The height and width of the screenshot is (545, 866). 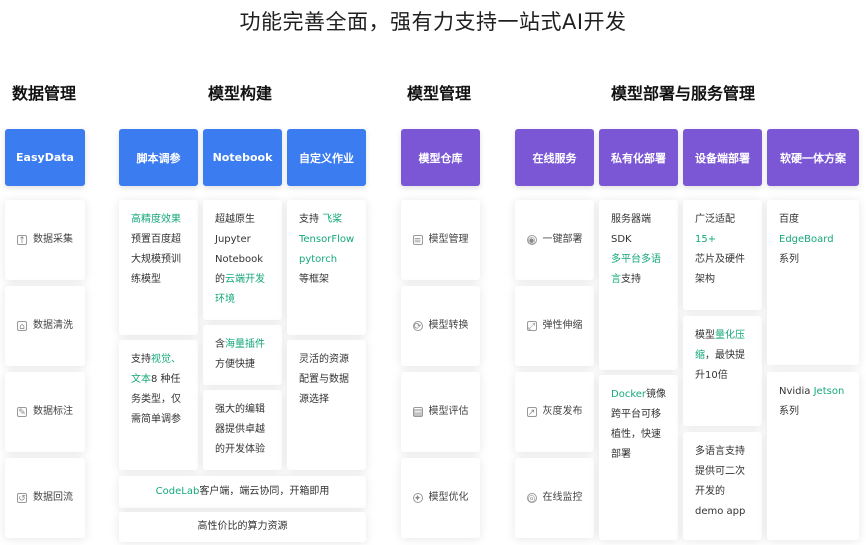 What do you see at coordinates (158, 405) in the screenshot?
I see `script-card-2: 支持视觉、文本8 种任务类型，仅需简单调参` at bounding box center [158, 405].